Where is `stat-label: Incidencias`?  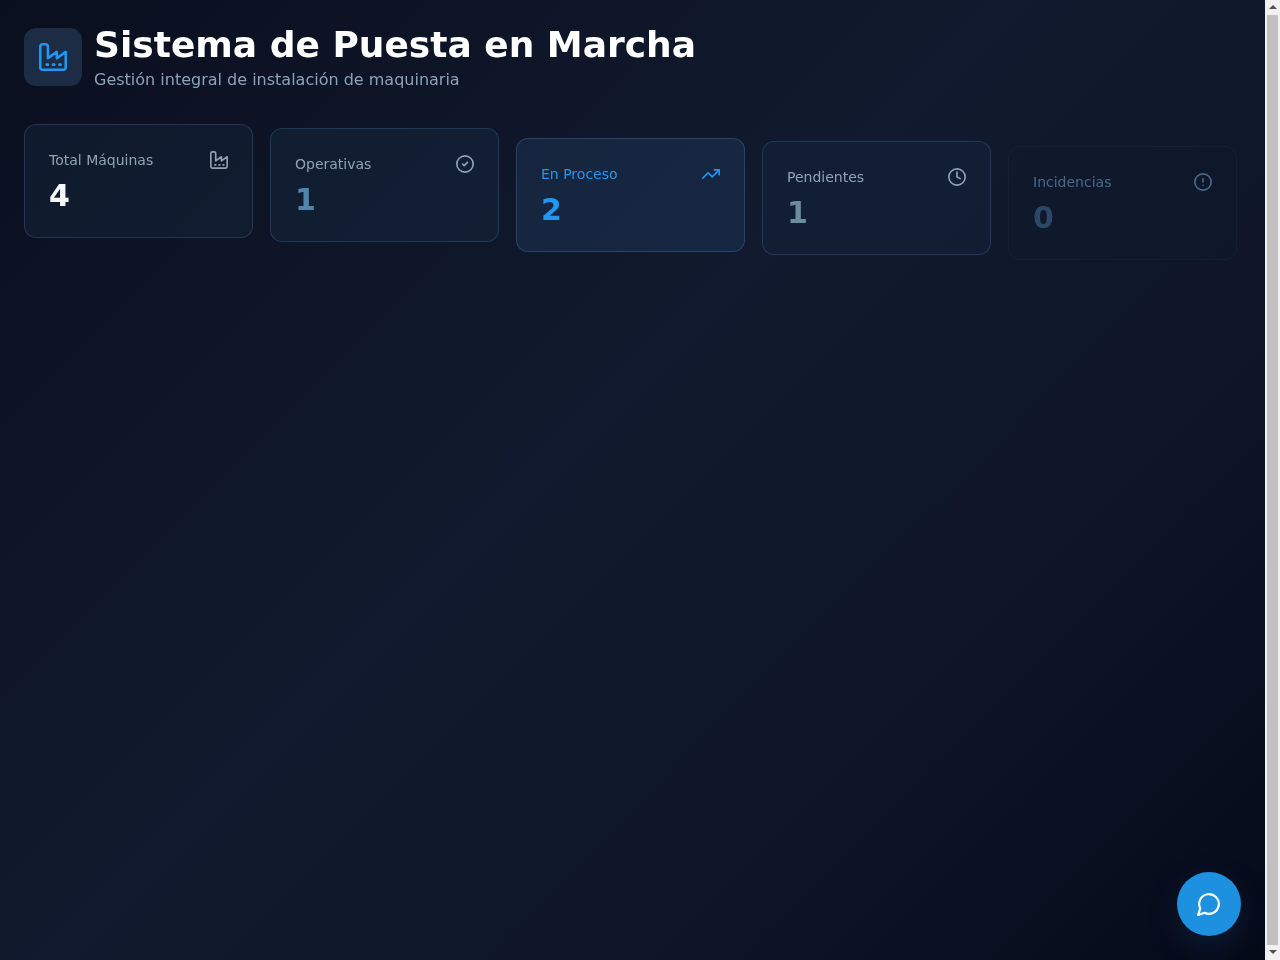
stat-label: Incidencias is located at coordinates (1072, 182).